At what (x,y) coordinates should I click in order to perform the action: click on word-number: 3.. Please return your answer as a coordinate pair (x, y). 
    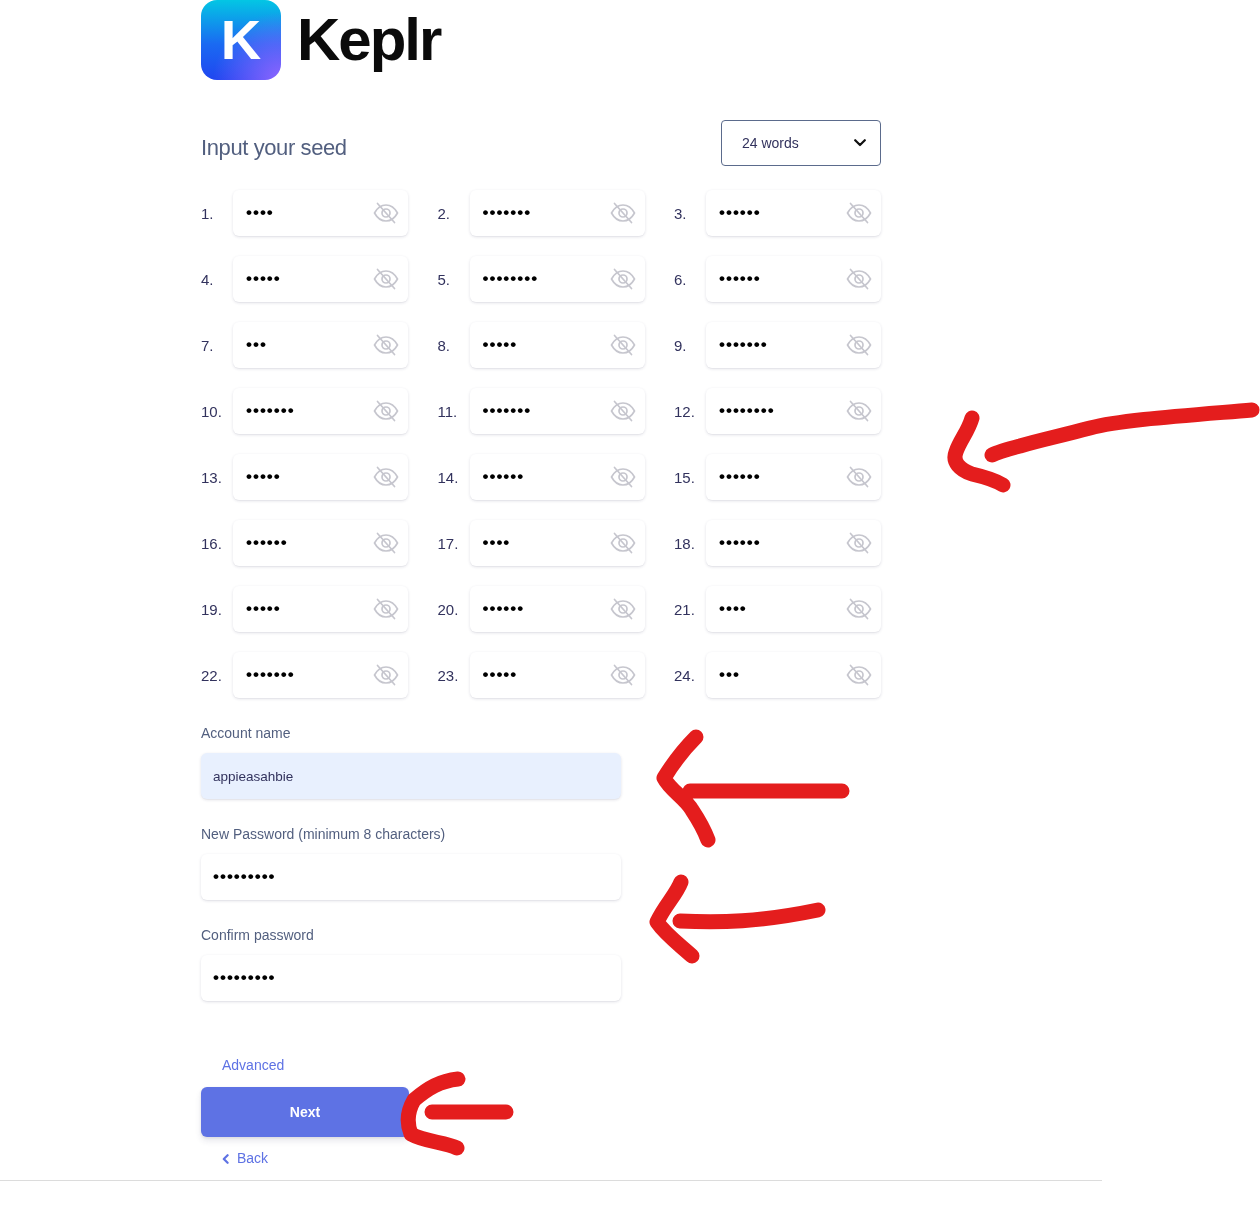
    Looking at the image, I should click on (681, 213).